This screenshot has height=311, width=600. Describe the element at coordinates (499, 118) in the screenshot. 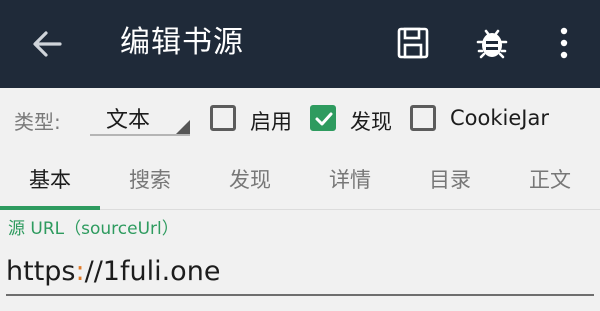

I see `cookiejar-checkbox-label: CookieJar` at that location.